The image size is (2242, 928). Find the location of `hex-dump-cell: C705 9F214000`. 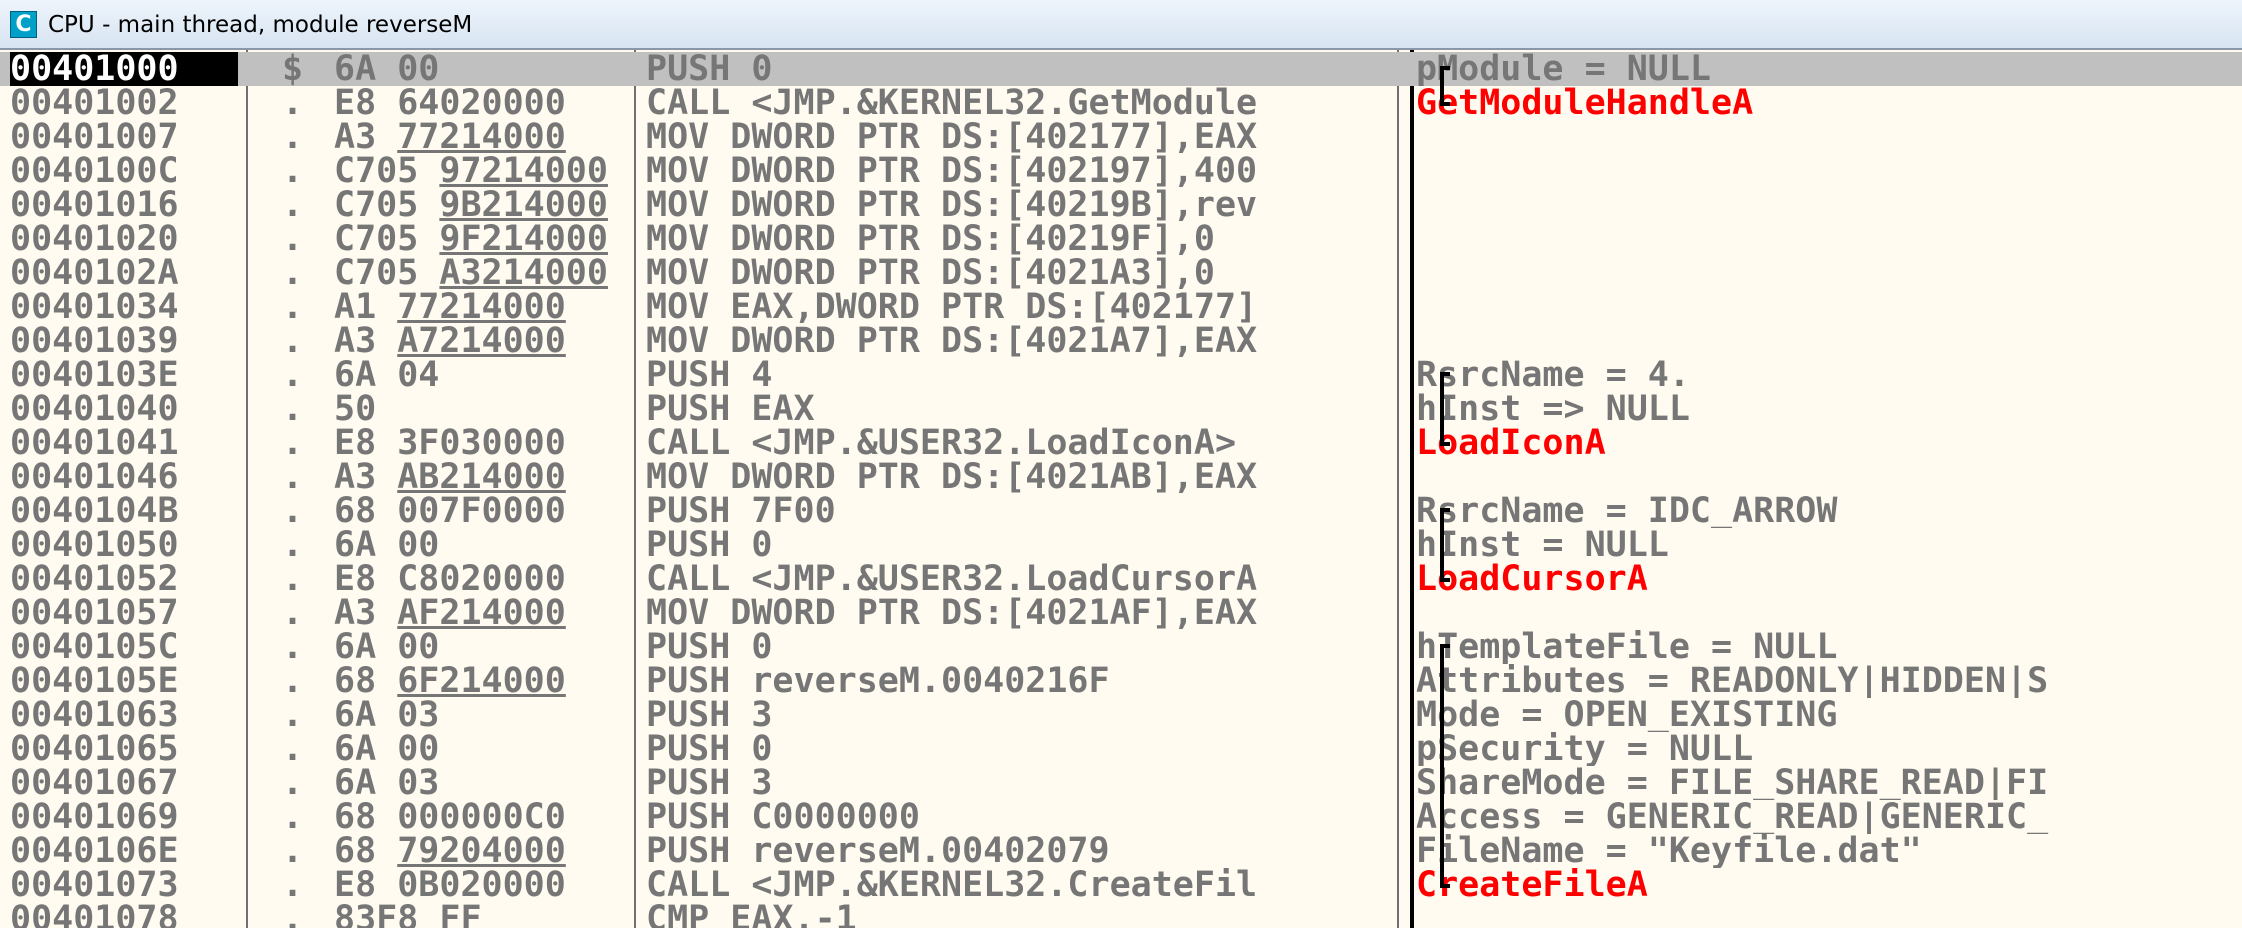

hex-dump-cell: C705 9F214000 is located at coordinates (480, 239).